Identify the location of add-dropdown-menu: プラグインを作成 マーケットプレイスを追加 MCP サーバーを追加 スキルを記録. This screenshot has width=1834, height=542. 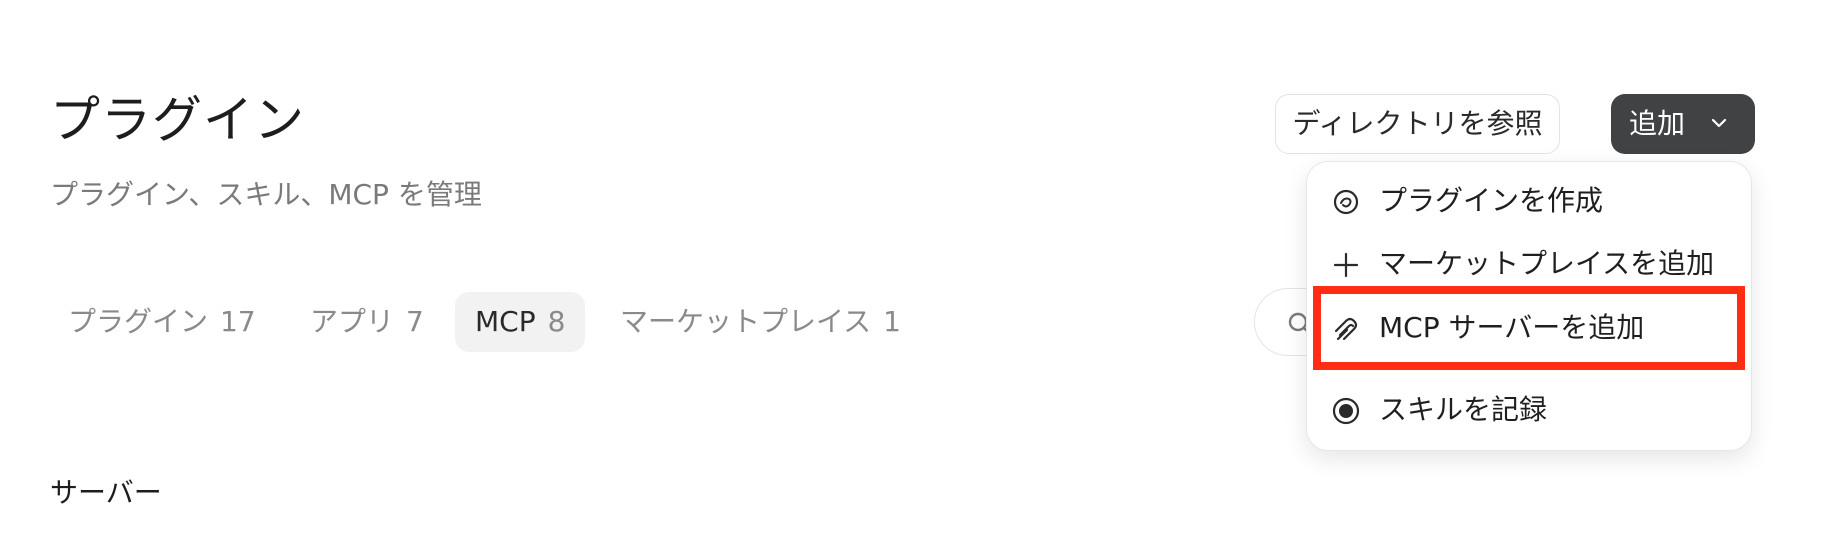
(1529, 306).